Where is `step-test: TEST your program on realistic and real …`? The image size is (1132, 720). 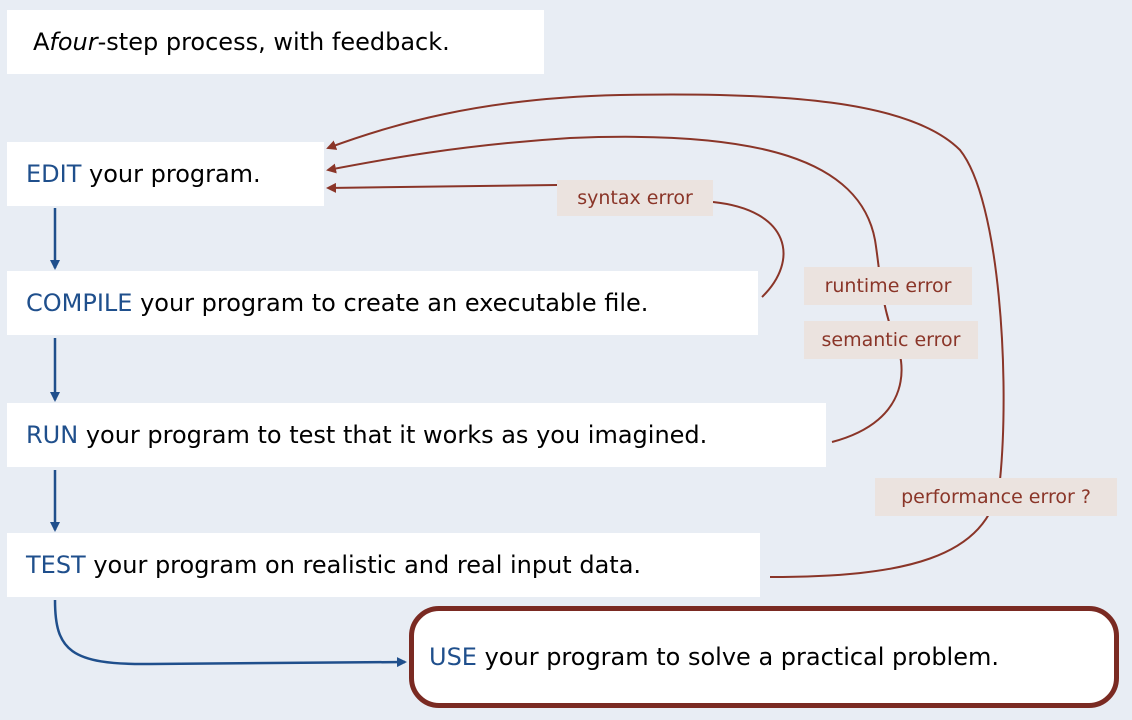 step-test: TEST your program on realistic and real … is located at coordinates (383, 565).